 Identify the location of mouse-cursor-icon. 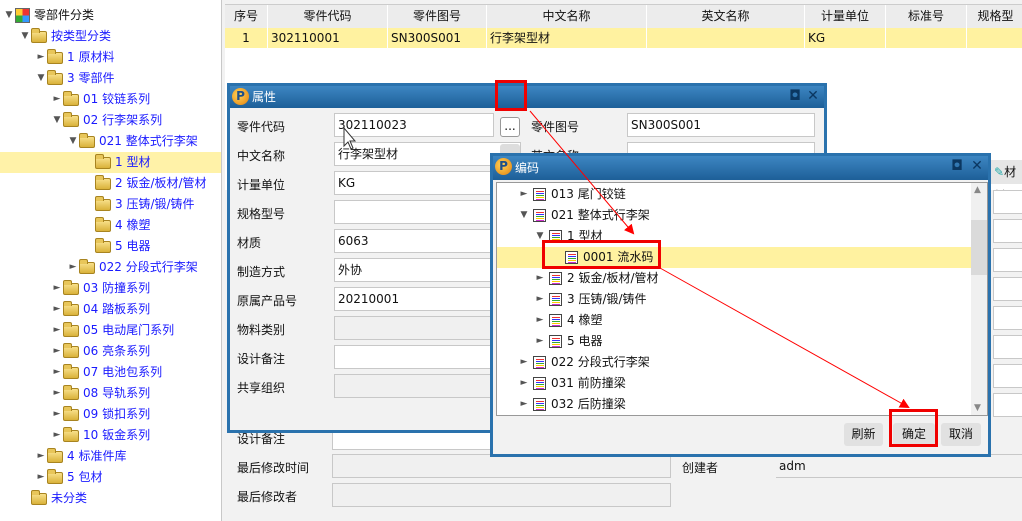
(350, 138).